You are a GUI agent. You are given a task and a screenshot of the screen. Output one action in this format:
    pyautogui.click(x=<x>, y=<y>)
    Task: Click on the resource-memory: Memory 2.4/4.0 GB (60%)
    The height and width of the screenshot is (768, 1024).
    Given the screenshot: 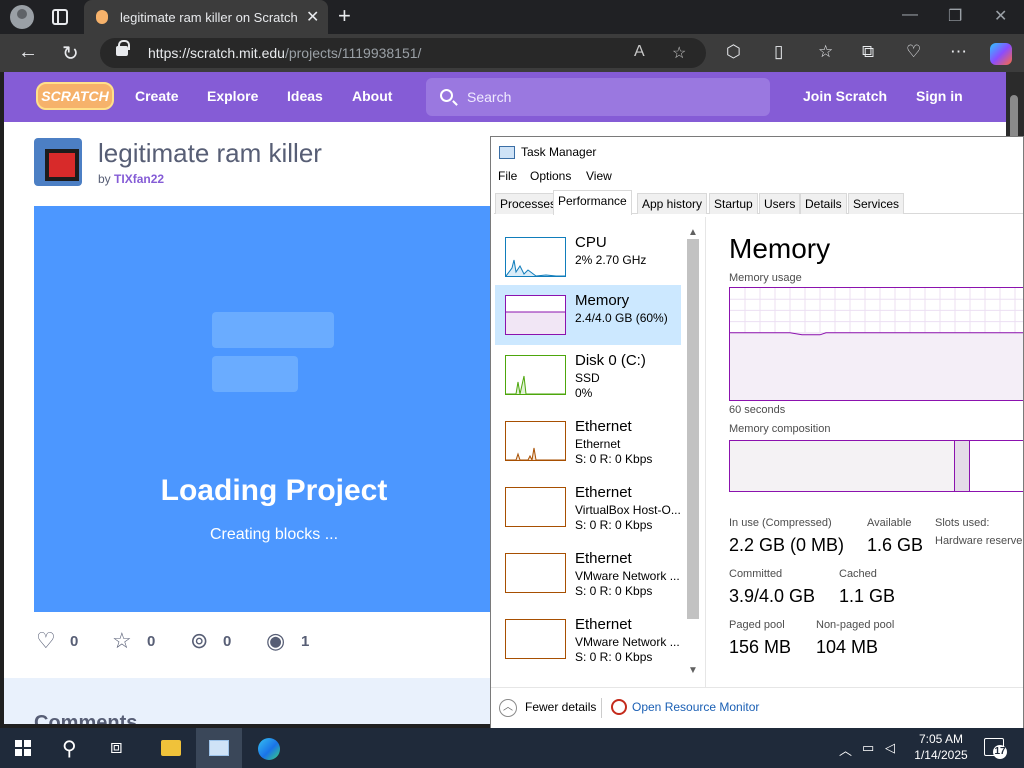 What is the action you would take?
    pyautogui.click(x=588, y=315)
    